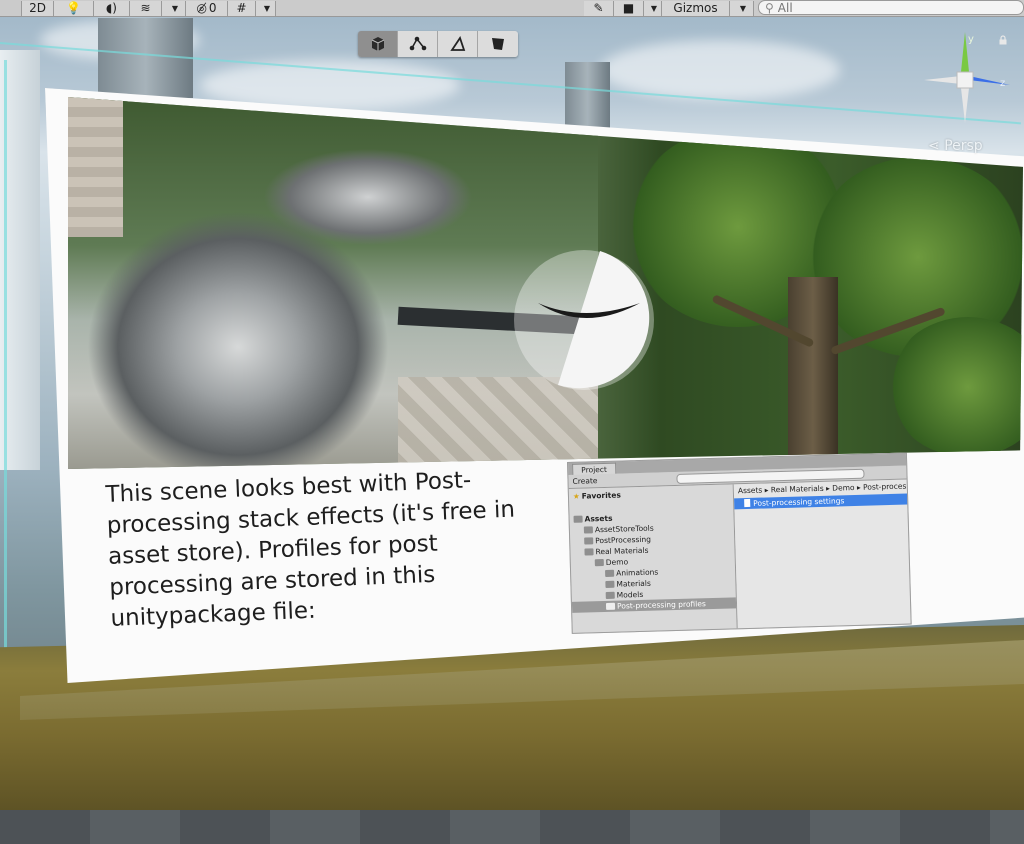 The image size is (1024, 844). Describe the element at coordinates (1002, 83) in the screenshot. I see `z-axis-label: z` at that location.